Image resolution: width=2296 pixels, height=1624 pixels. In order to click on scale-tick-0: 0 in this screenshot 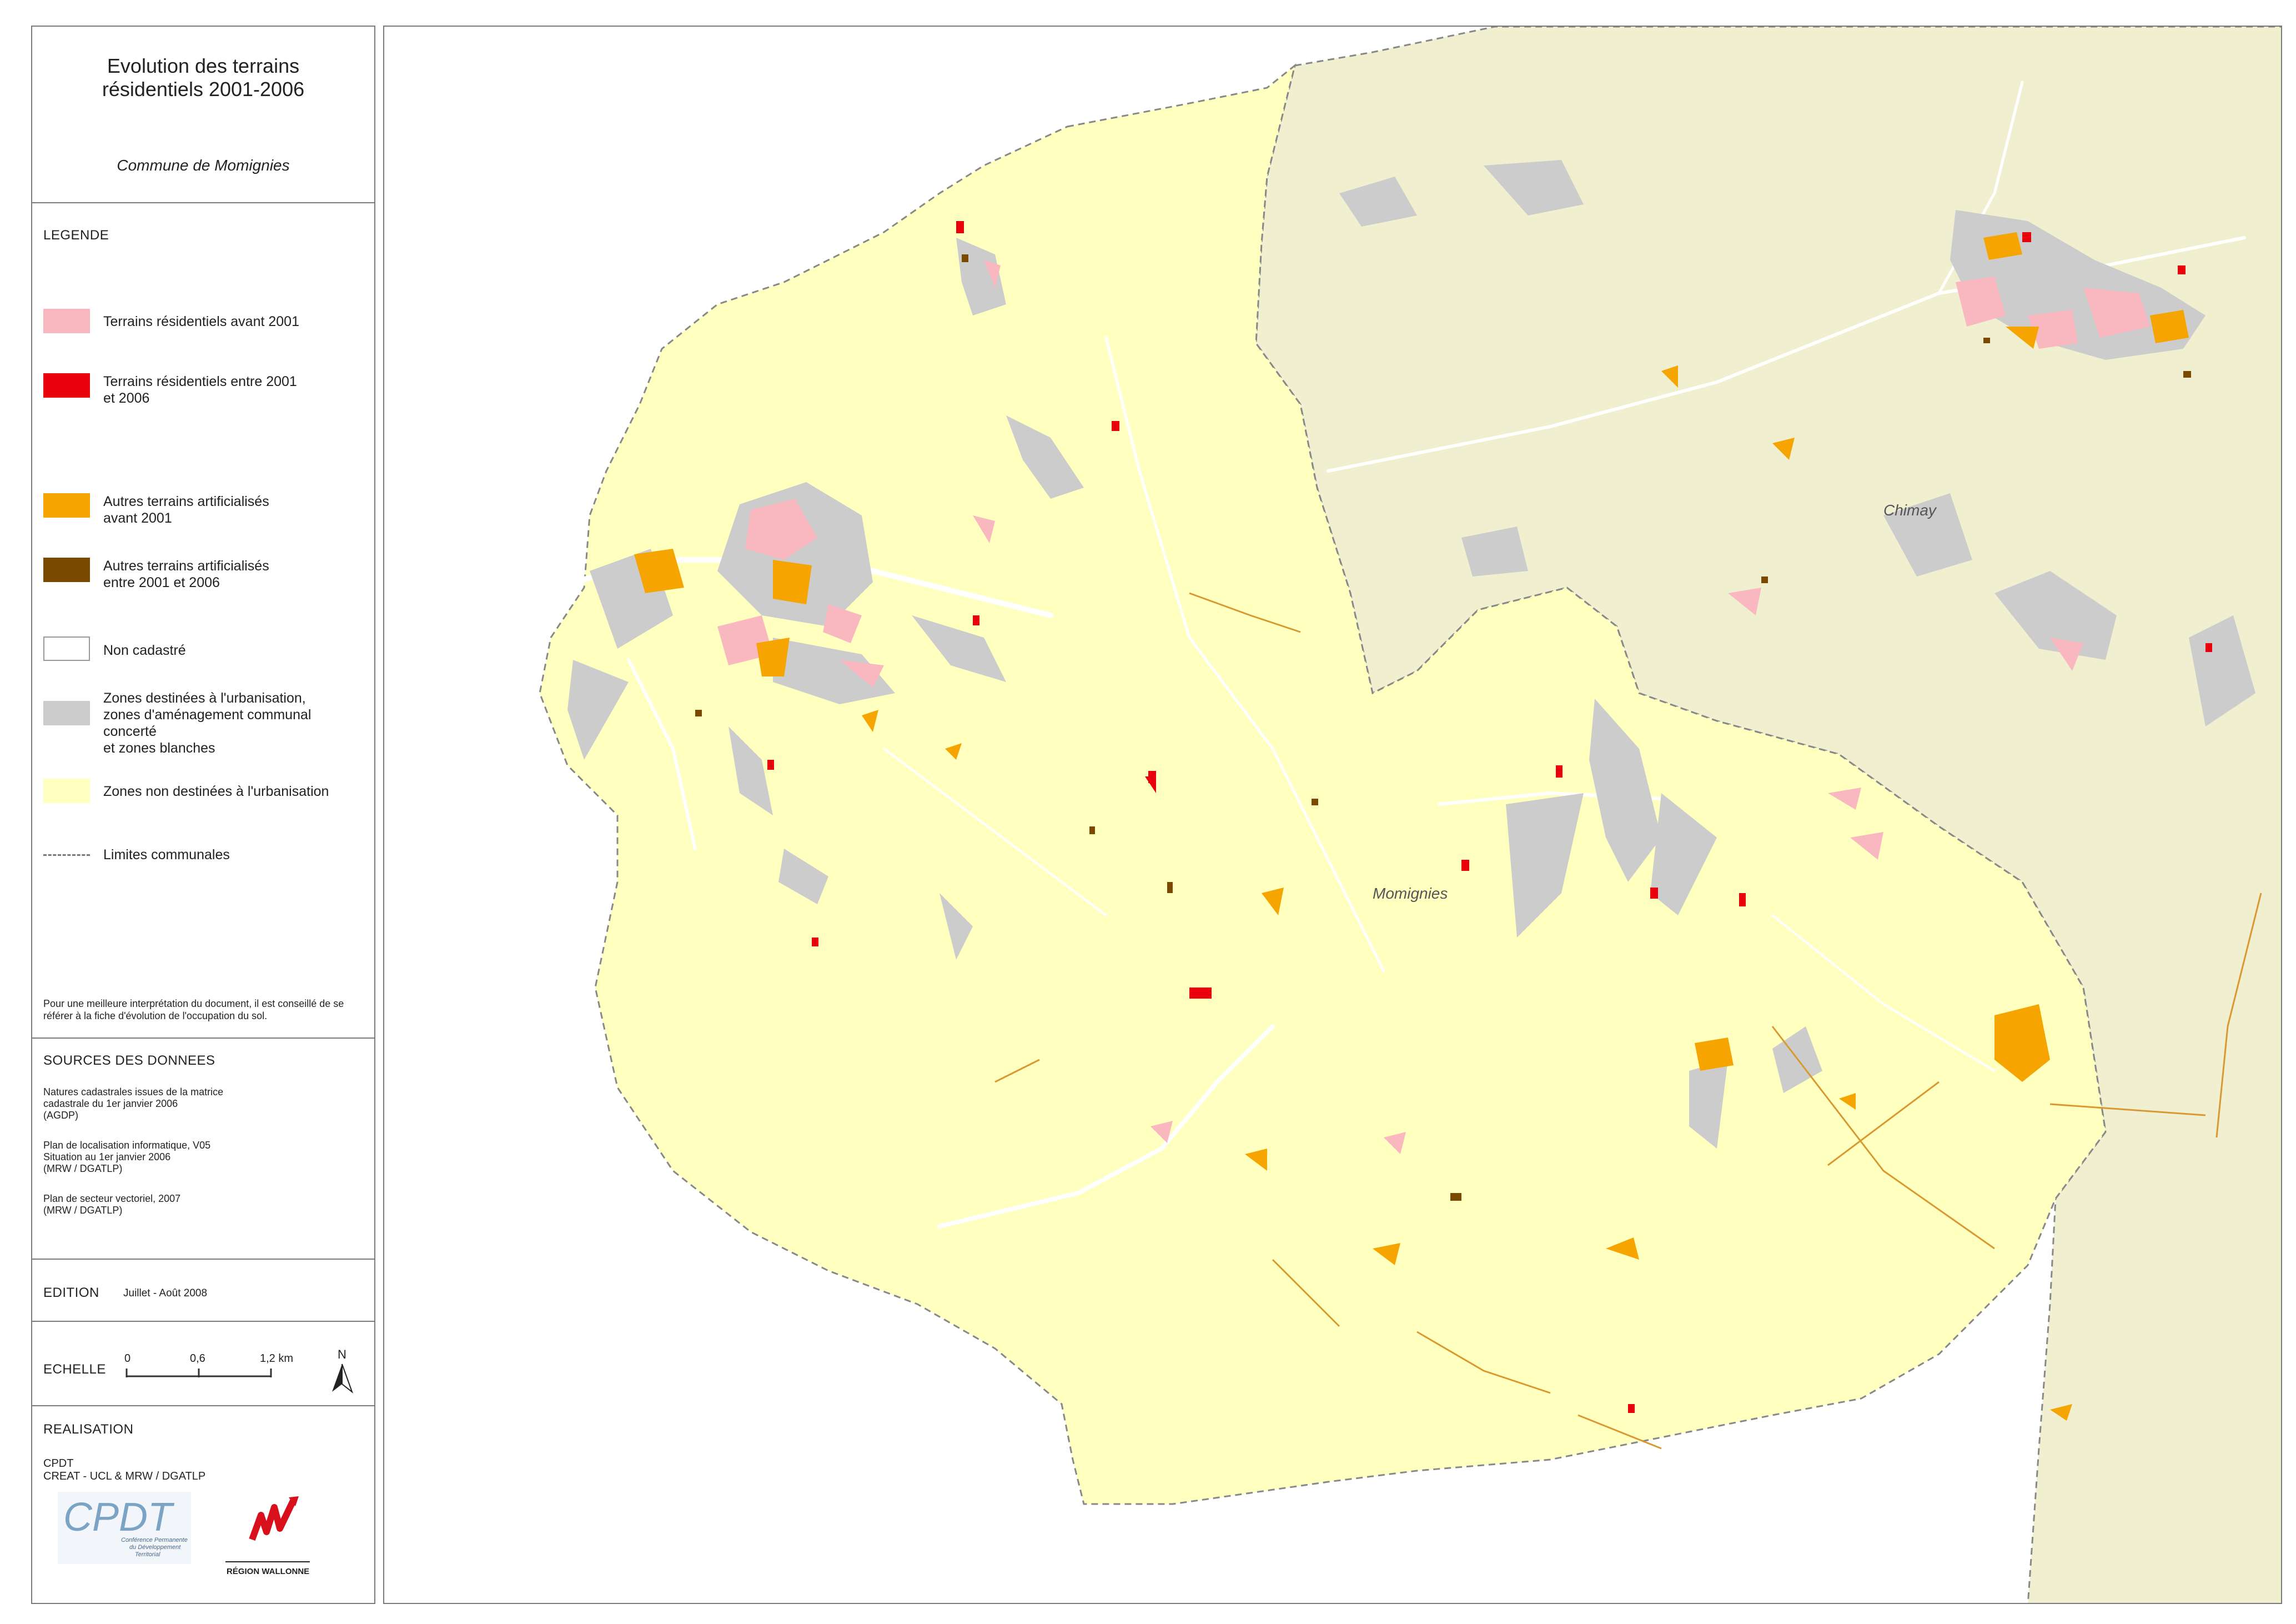, I will do `click(127, 1358)`.